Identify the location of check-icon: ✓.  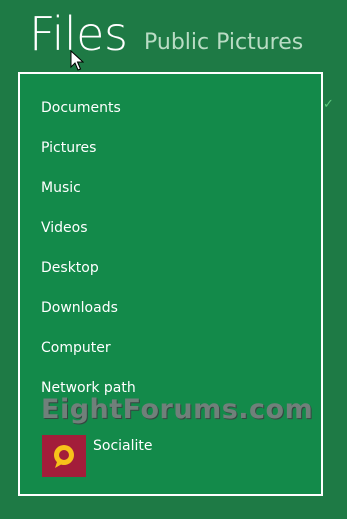
(328, 104).